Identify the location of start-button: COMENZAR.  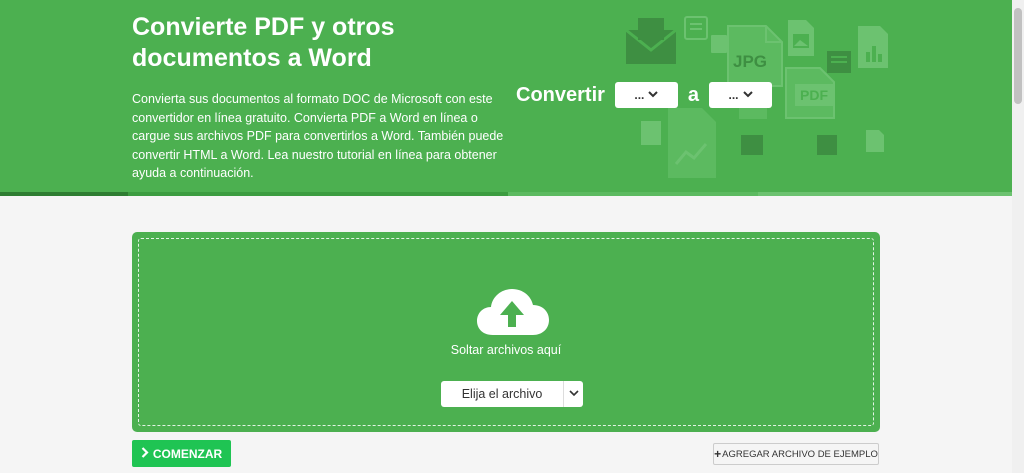
(181, 453).